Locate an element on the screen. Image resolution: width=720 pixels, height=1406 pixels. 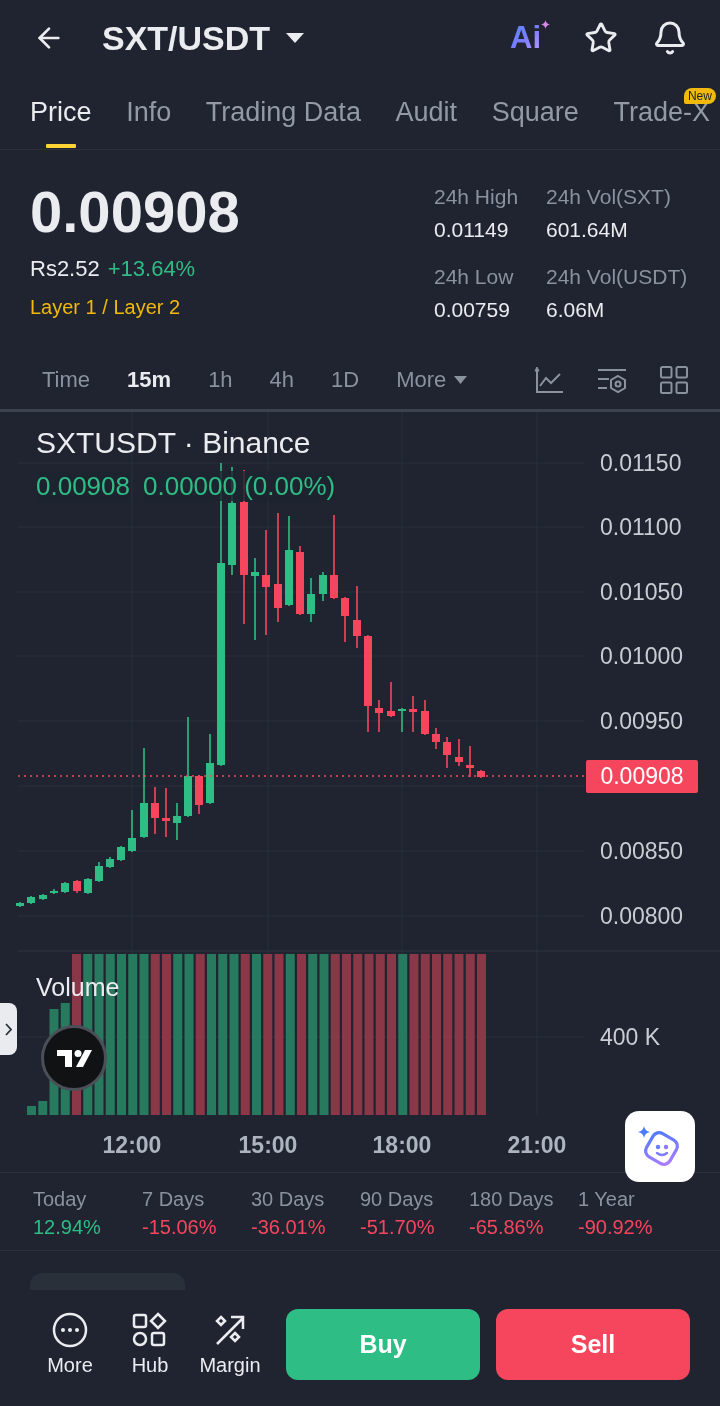
chart-logo-icon is located at coordinates (74, 1058).